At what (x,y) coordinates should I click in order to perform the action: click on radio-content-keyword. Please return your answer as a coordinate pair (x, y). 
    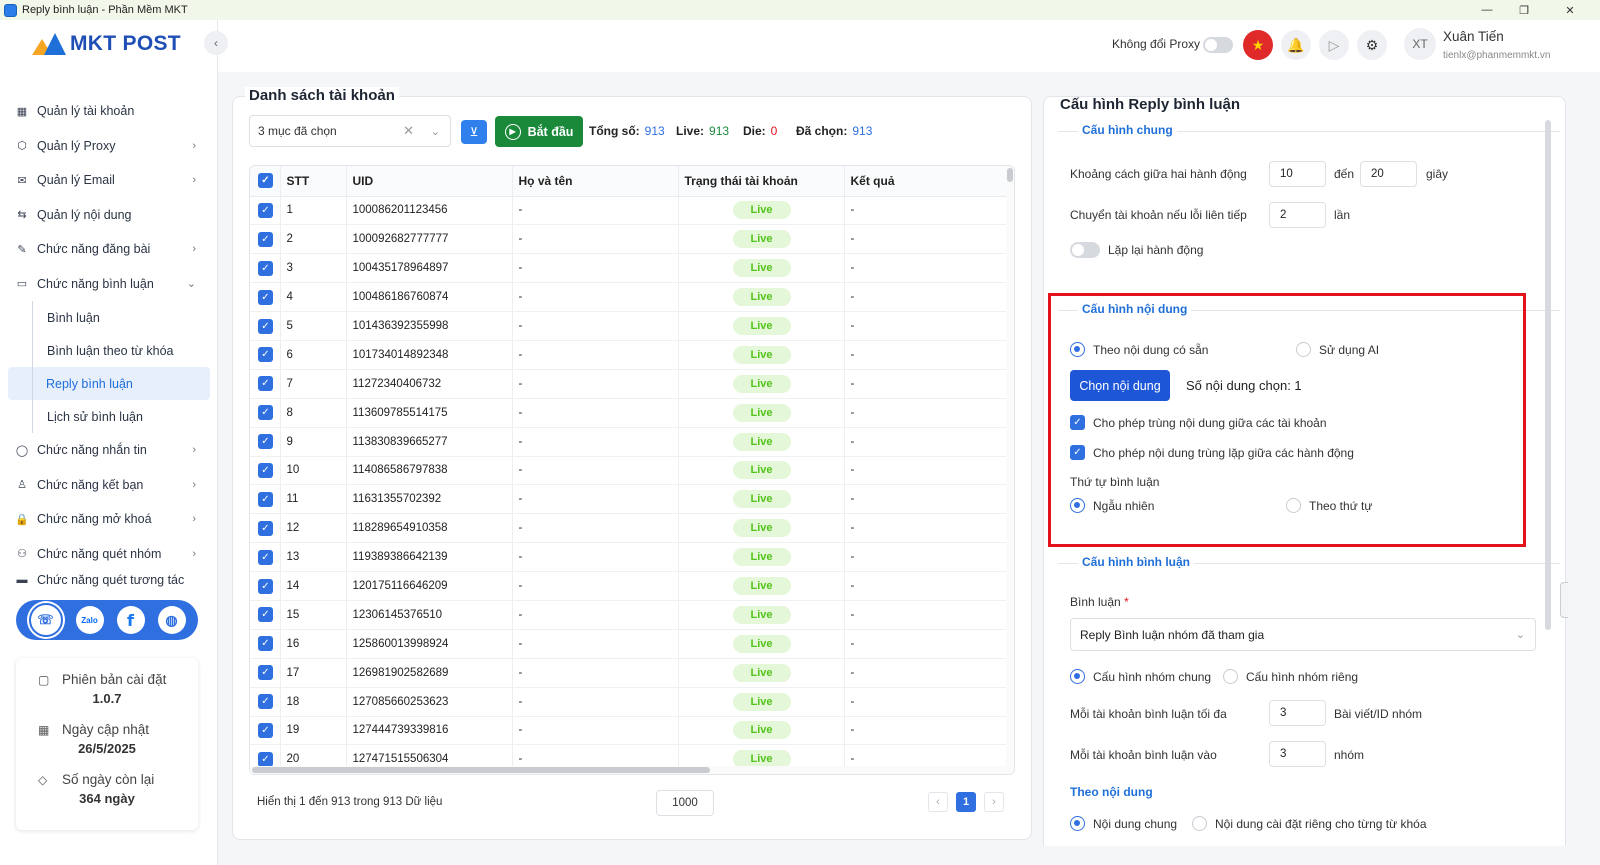
    Looking at the image, I should click on (1199, 823).